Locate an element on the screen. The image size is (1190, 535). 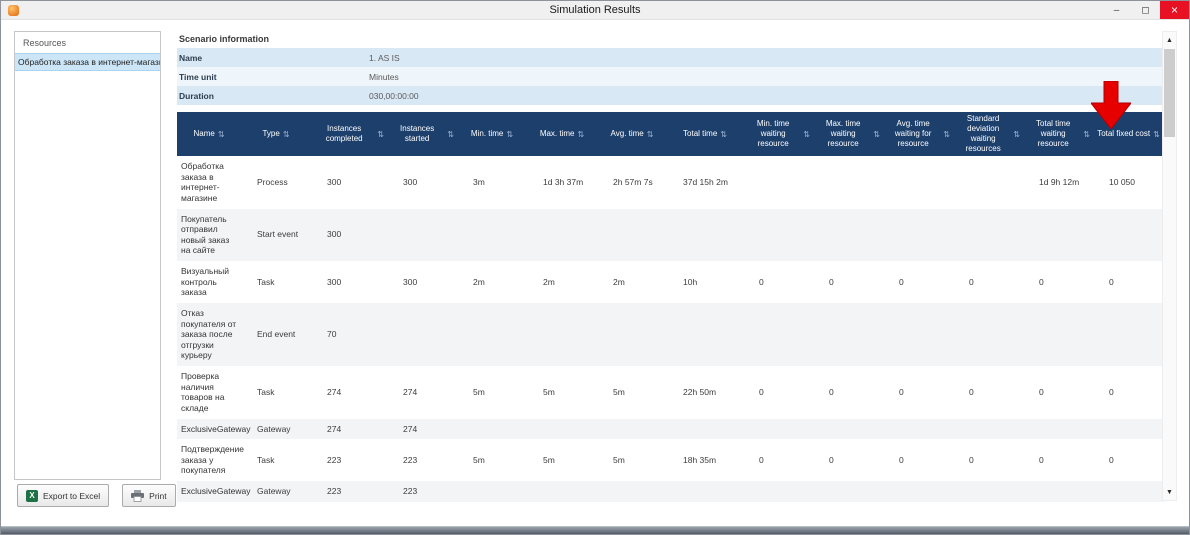
cell: 1d 3h 37m is located at coordinates (563, 181).